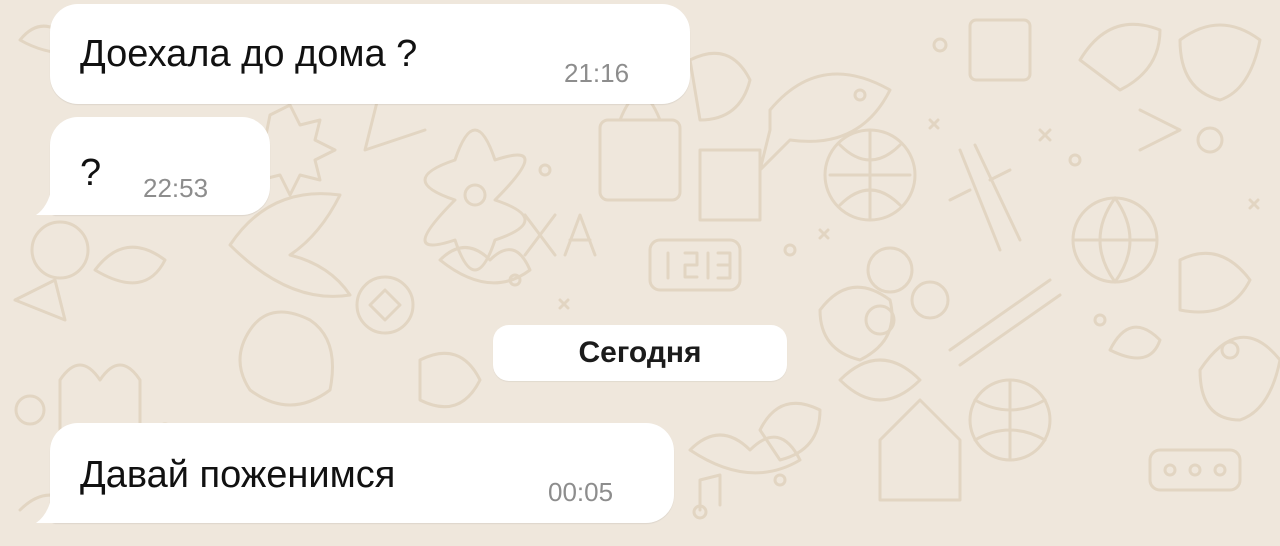 The height and width of the screenshot is (546, 1280). I want to click on message-text: ?, so click(91, 173).